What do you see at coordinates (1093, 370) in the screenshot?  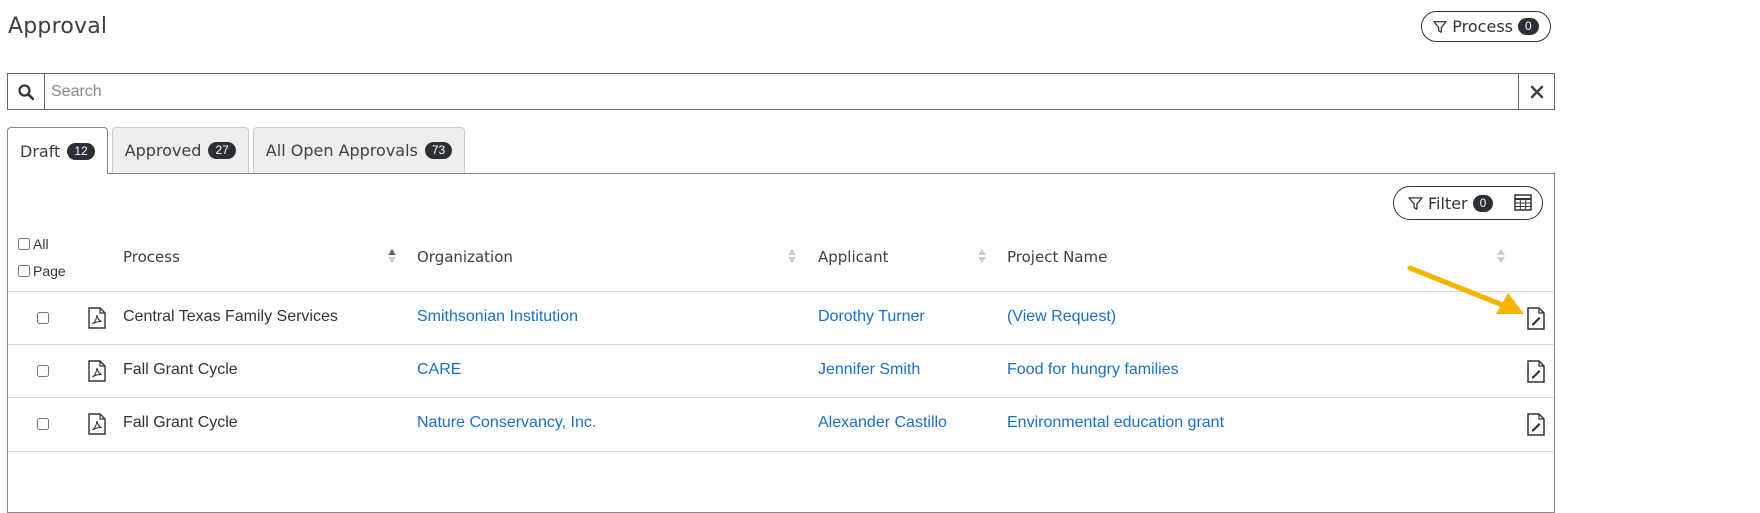 I see `project-name-link: Food for hungry families` at bounding box center [1093, 370].